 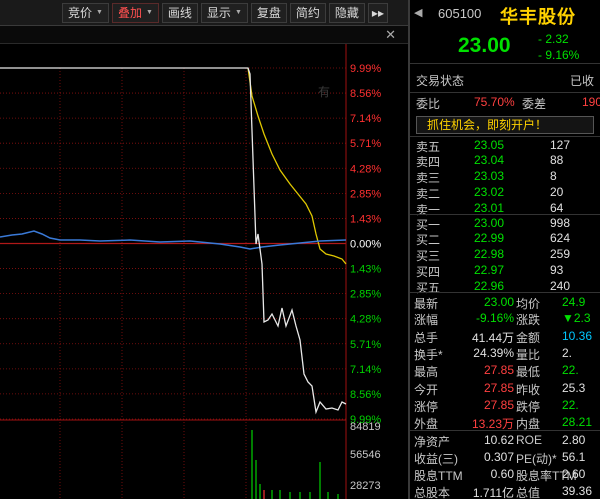 What do you see at coordinates (80, 13) in the screenshot?
I see `toolbar-button-label: 竞价` at bounding box center [80, 13].